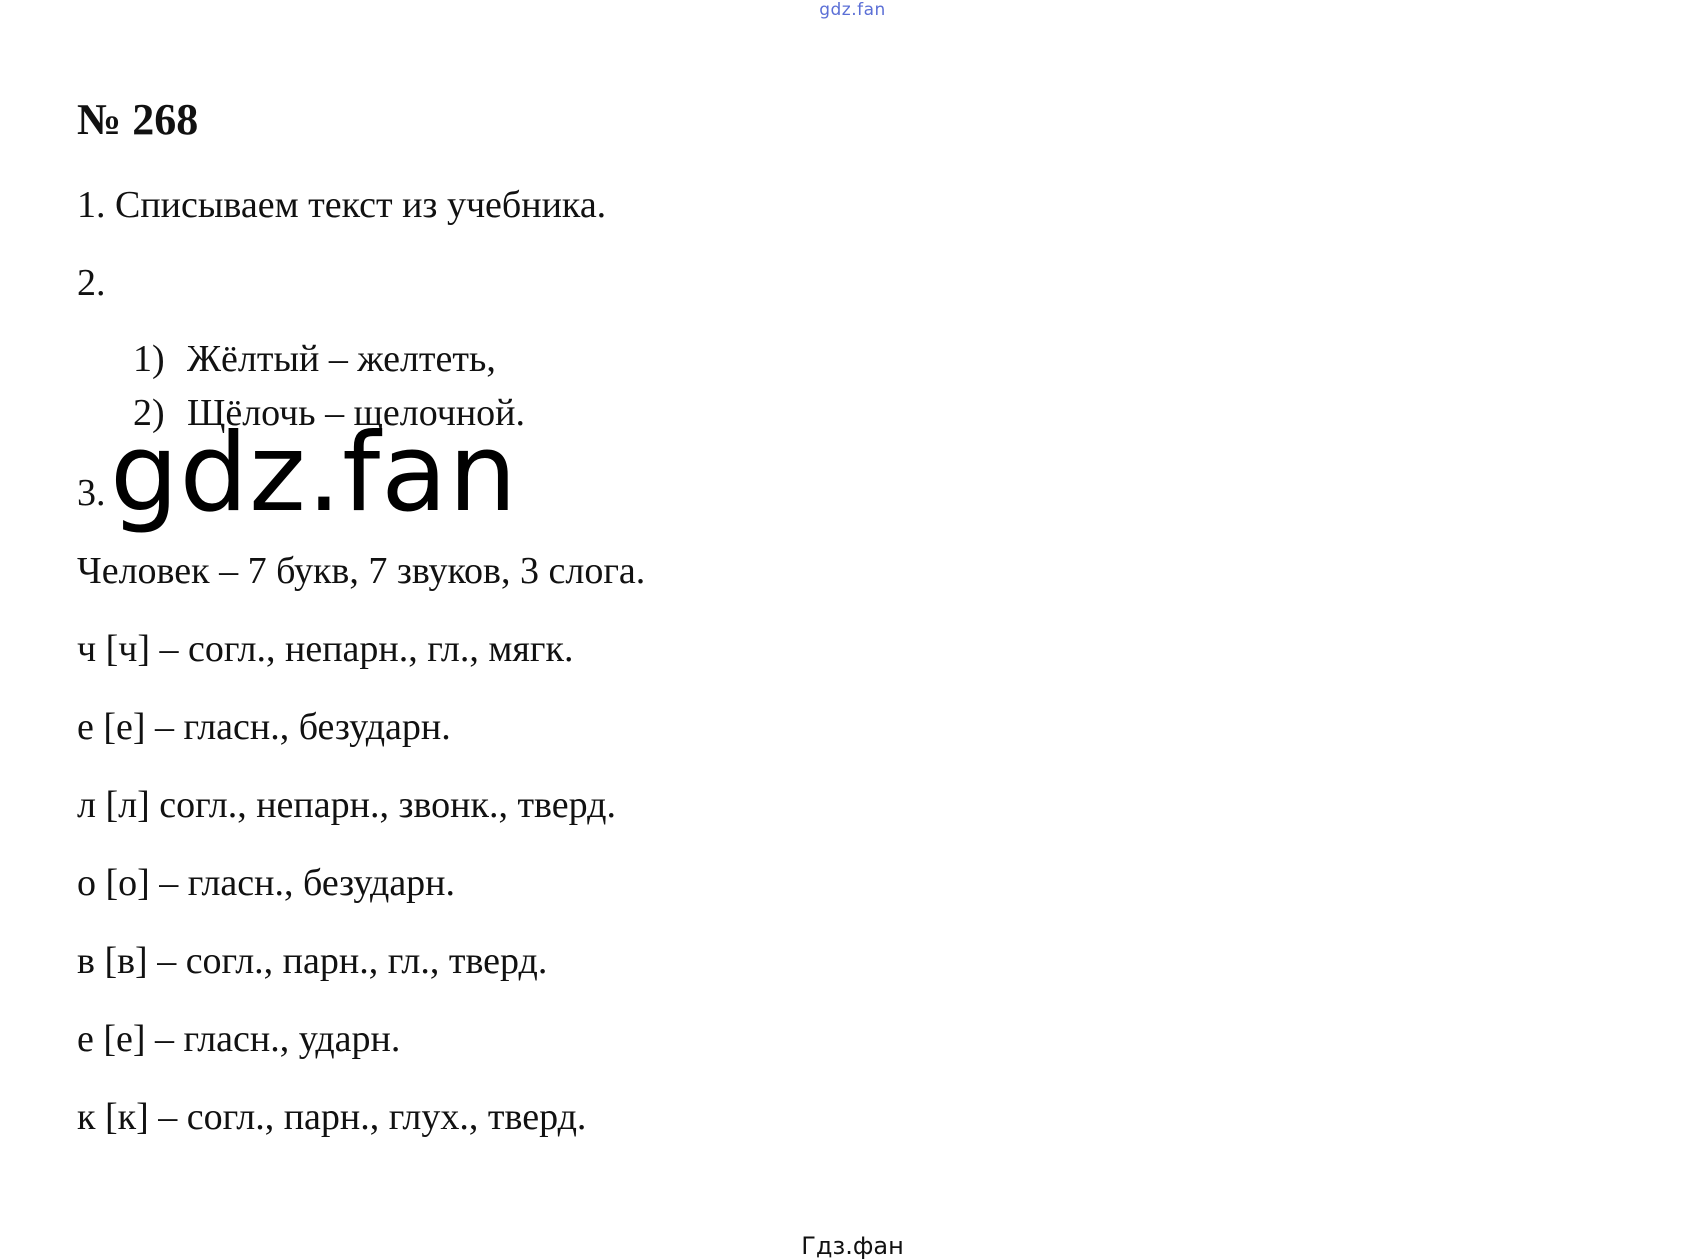 Image resolution: width=1705 pixels, height=1260 pixels. Describe the element at coordinates (342, 205) in the screenshot. I see `step-1: 1. Списываем текст из учебника.` at that location.